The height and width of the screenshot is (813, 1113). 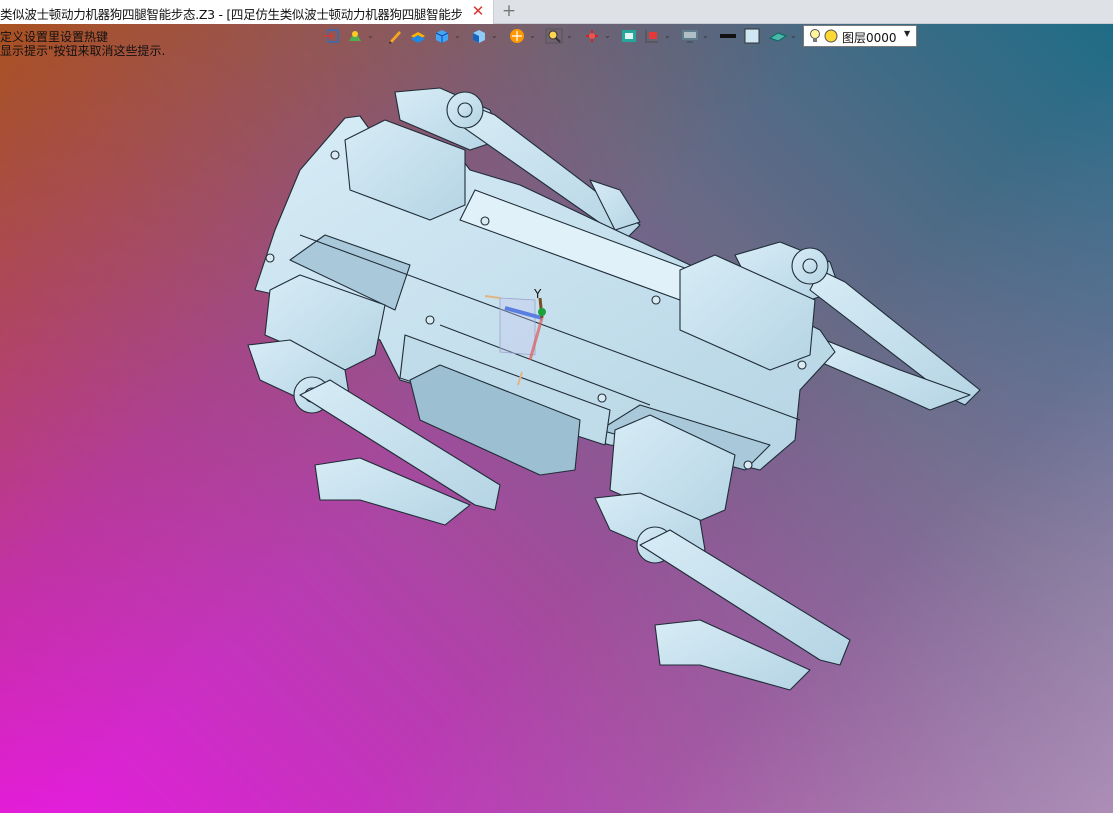 I want to click on triangle-down-icon: ▼, so click(x=907, y=33).